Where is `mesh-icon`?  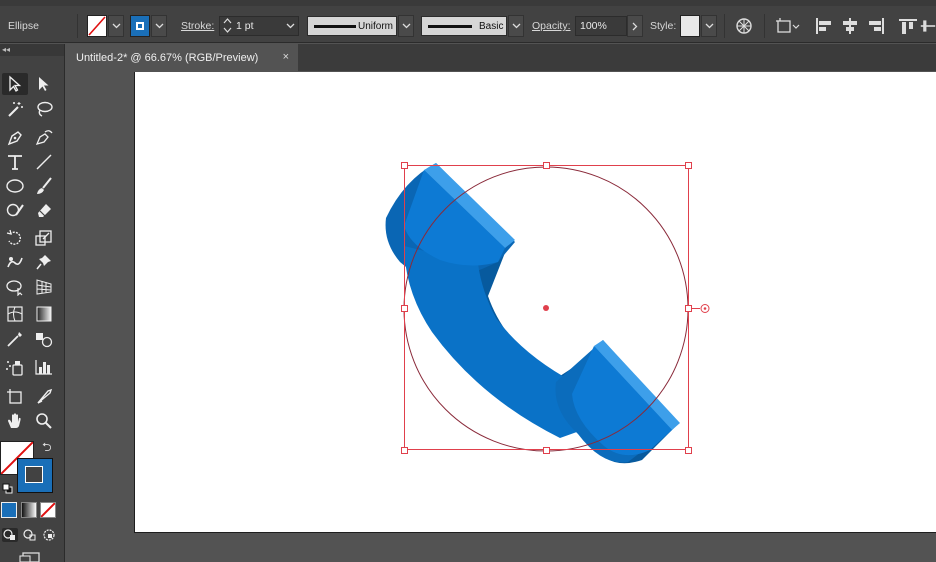
mesh-icon is located at coordinates (15, 314).